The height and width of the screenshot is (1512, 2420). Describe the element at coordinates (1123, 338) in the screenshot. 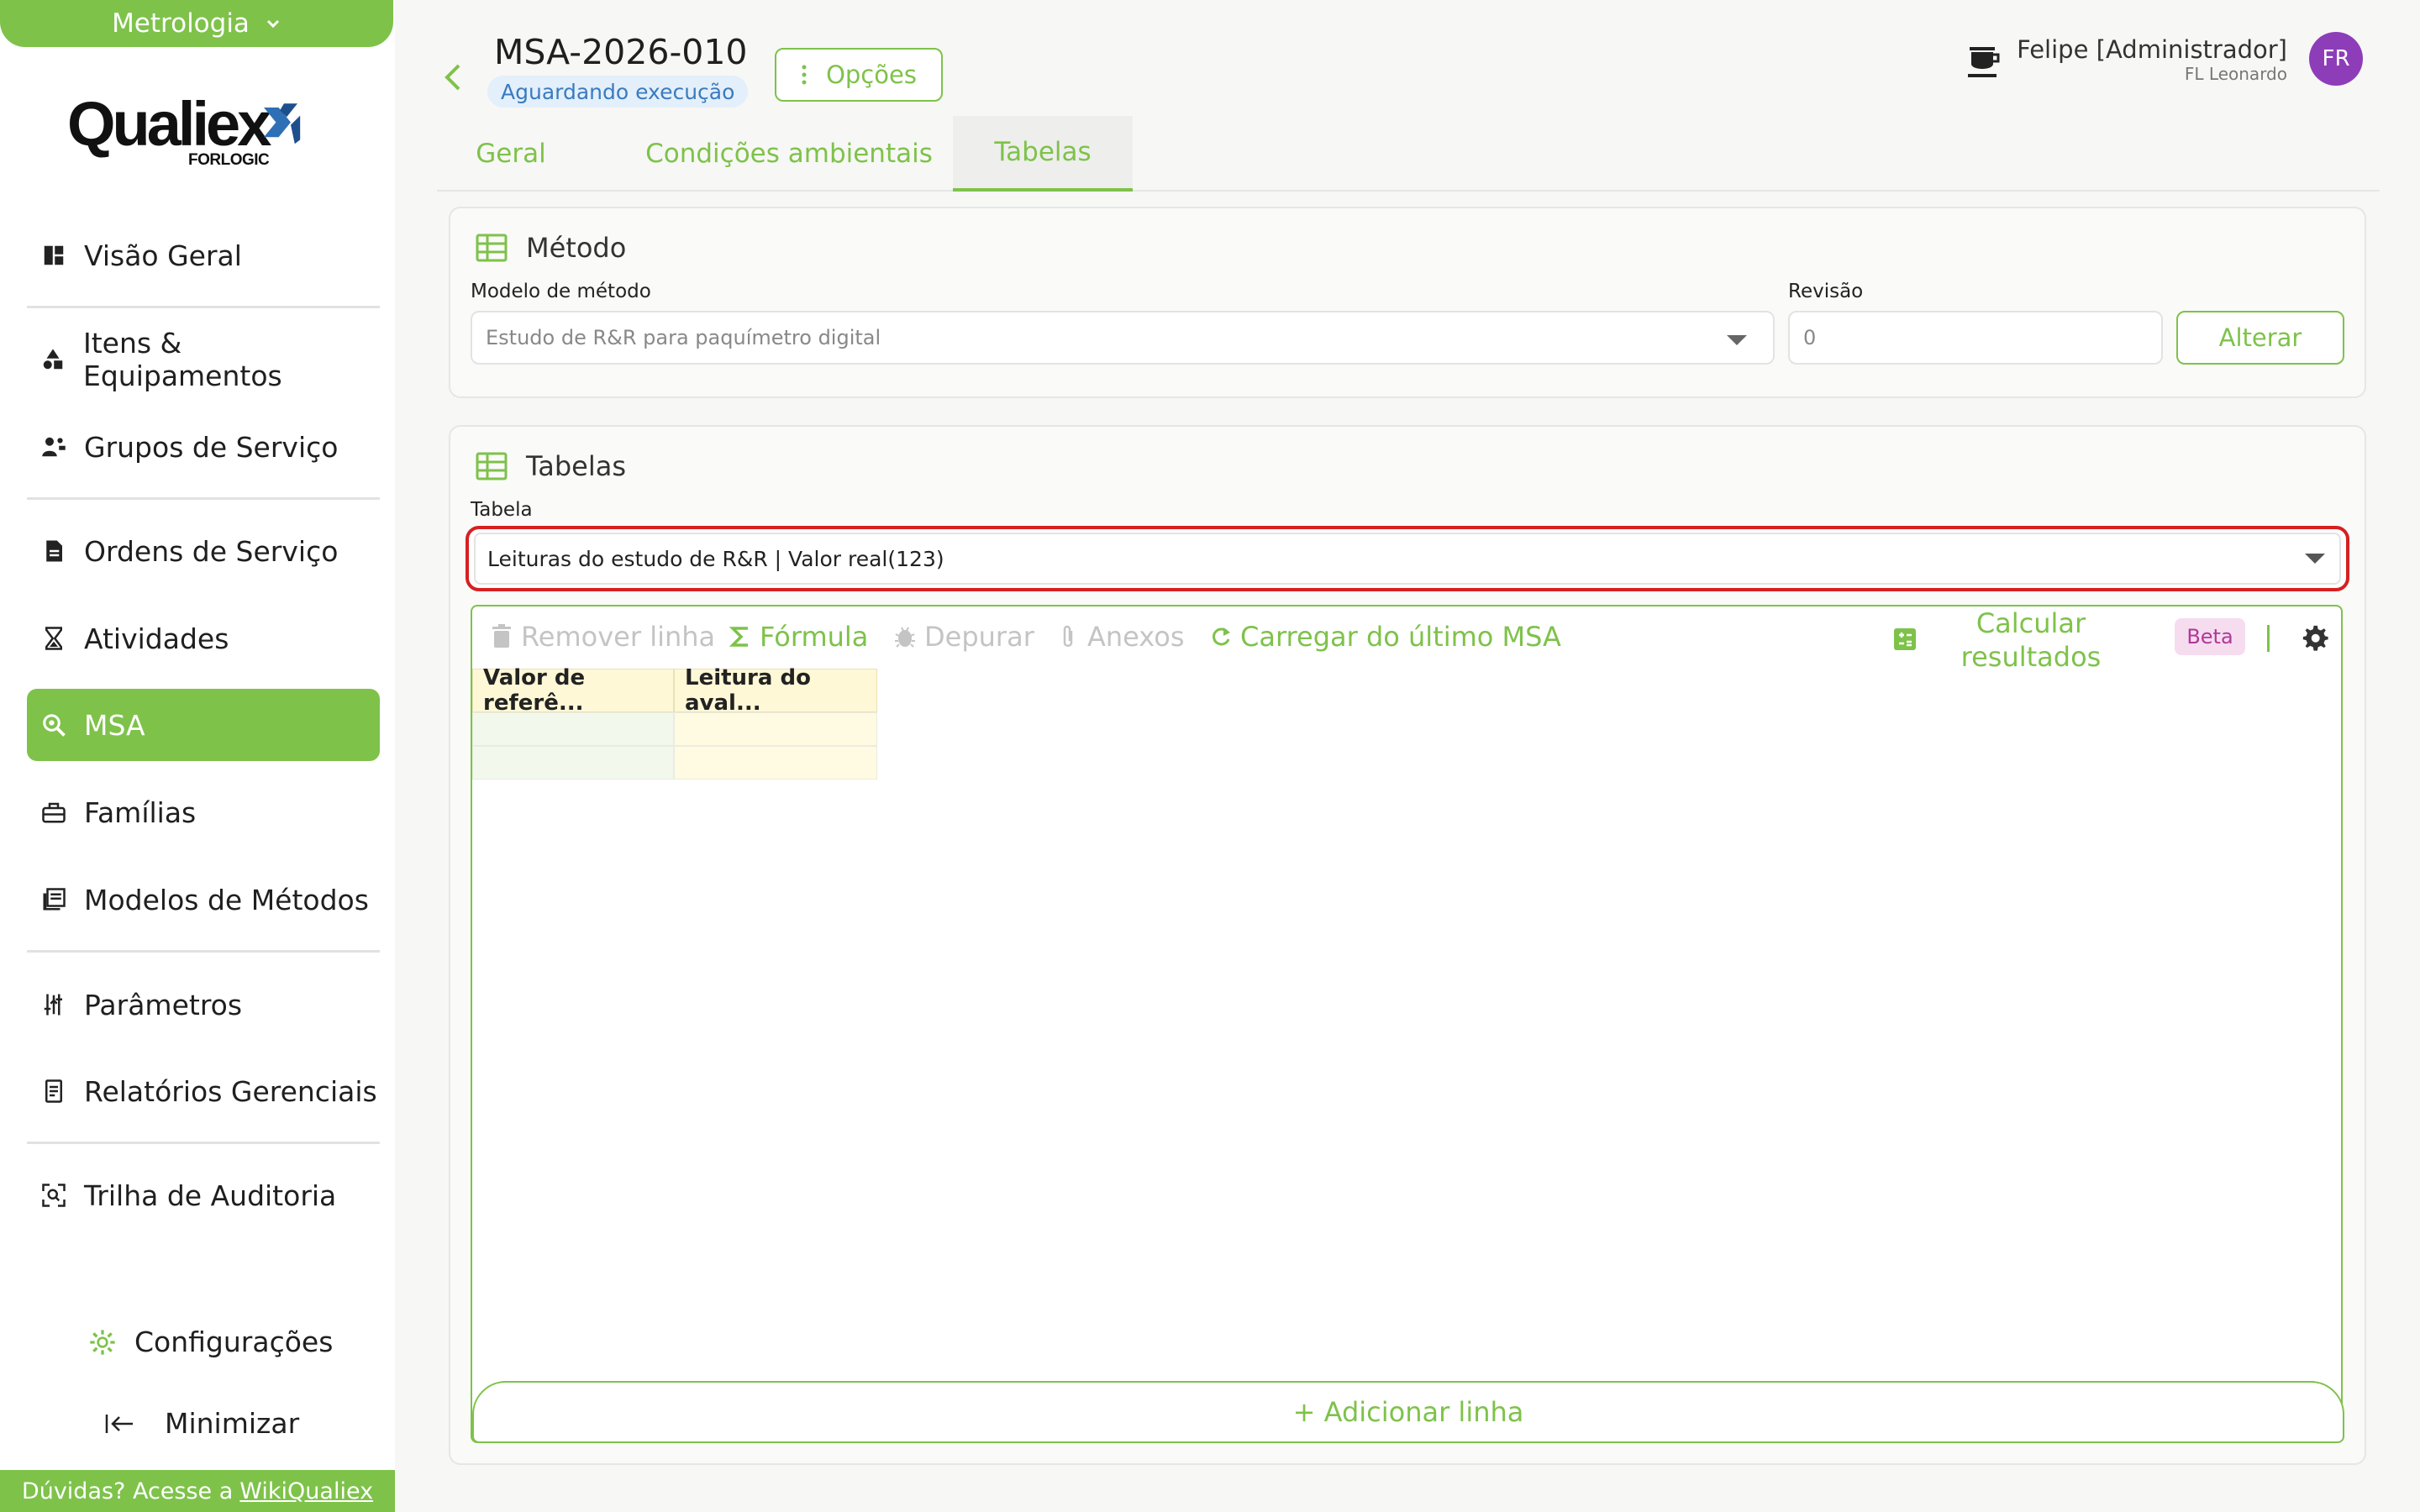

I see `method-model-select: Estudo de R&R para paquímetro digital` at that location.